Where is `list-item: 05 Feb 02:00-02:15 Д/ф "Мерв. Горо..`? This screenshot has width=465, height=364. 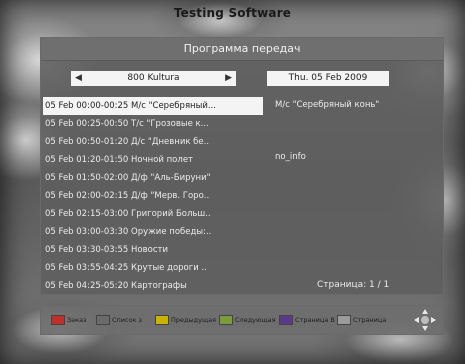
list-item: 05 Feb 02:00-02:15 Д/ф "Мерв. Горо.. is located at coordinates (153, 196).